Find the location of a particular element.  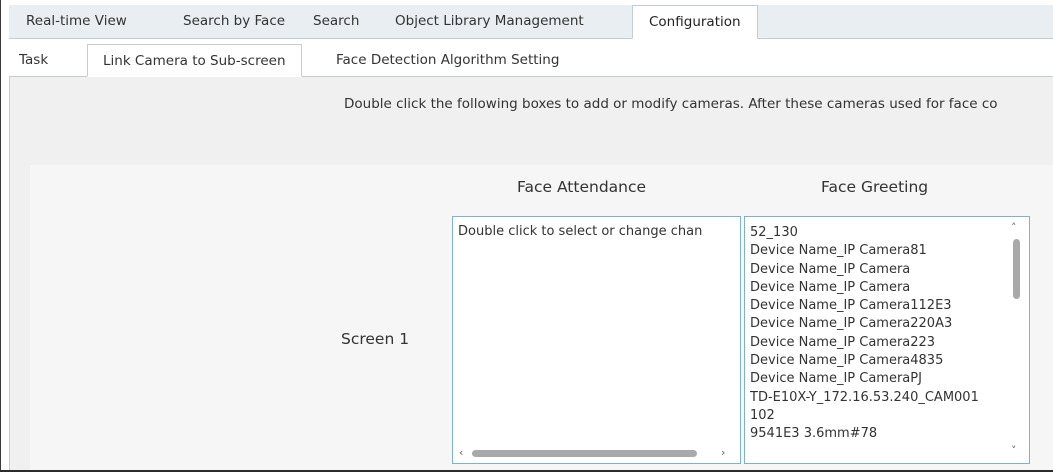

camera-list-item: TD-E10X-Y_172.16.53.240_CAM001 is located at coordinates (864, 398).